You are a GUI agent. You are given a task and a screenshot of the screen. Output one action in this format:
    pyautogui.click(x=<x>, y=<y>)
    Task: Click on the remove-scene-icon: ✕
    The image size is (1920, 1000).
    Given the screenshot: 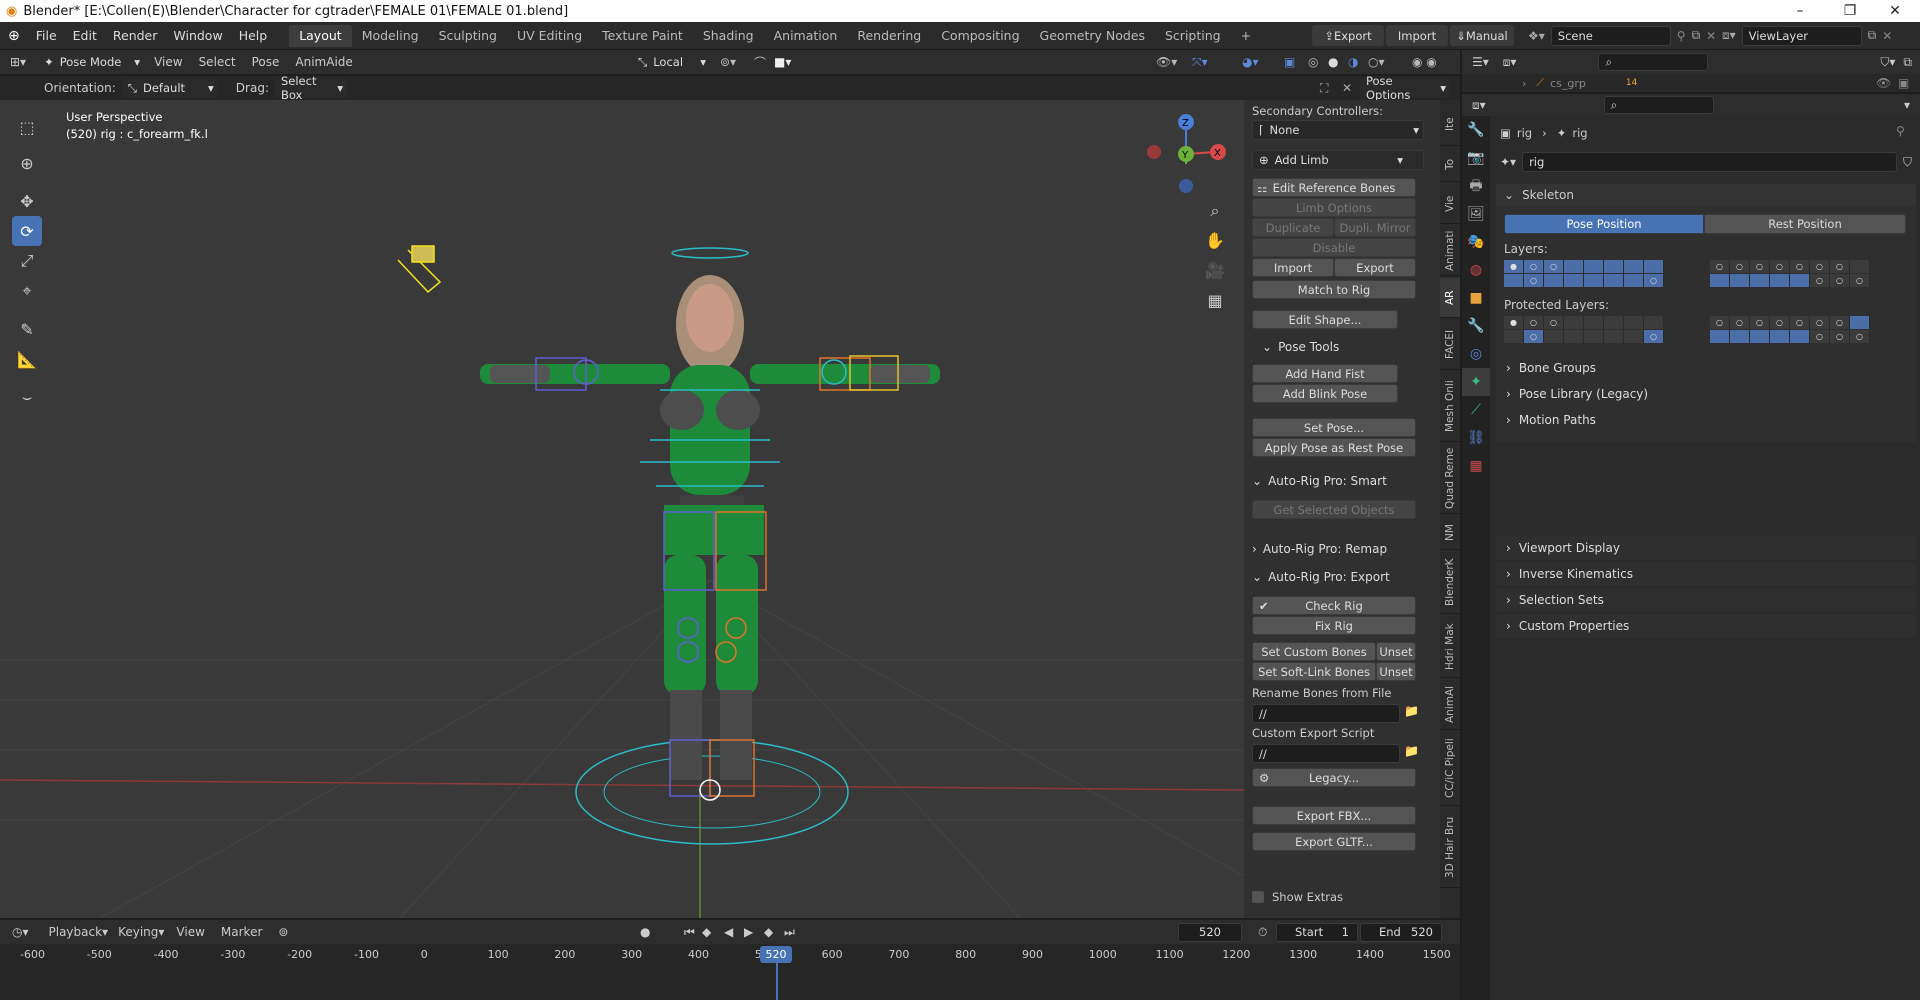 What is the action you would take?
    pyautogui.click(x=1711, y=36)
    